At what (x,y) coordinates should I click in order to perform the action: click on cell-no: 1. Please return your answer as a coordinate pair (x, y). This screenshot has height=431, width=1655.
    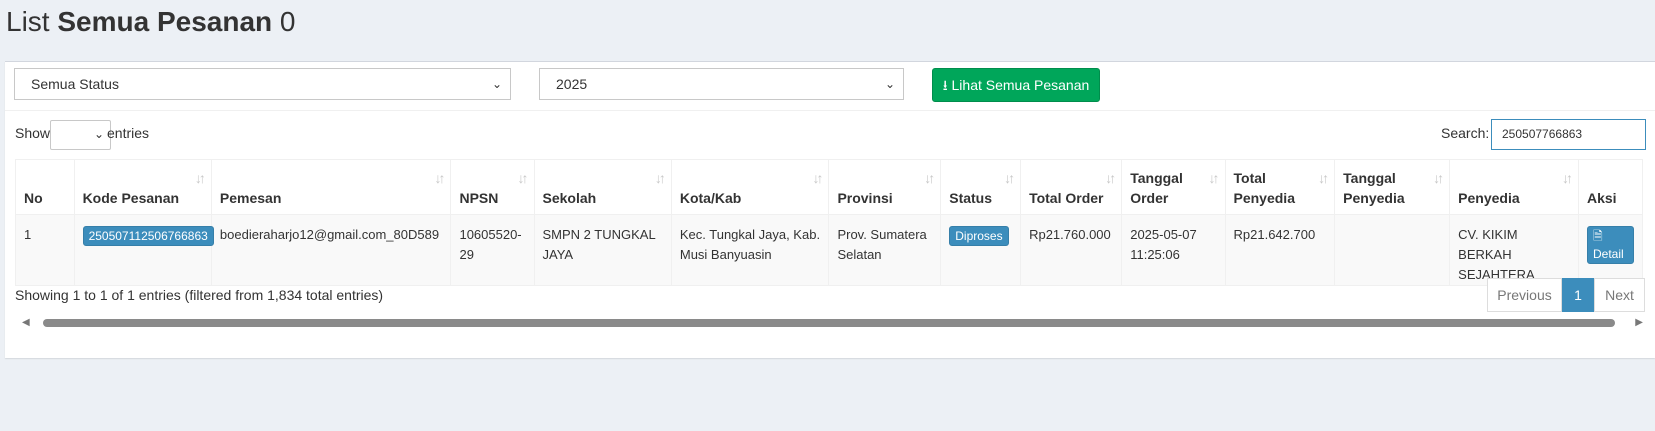
    Looking at the image, I should click on (45, 250).